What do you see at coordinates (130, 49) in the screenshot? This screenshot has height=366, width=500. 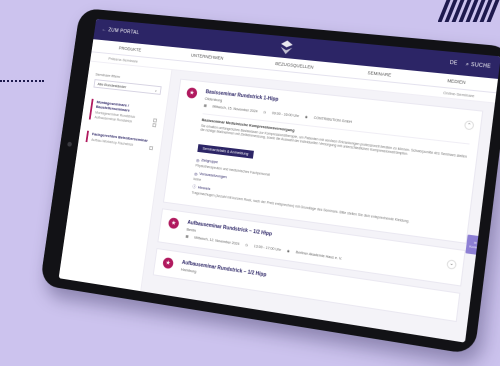 I see `nav-item-produkte: PRODUKTE` at bounding box center [130, 49].